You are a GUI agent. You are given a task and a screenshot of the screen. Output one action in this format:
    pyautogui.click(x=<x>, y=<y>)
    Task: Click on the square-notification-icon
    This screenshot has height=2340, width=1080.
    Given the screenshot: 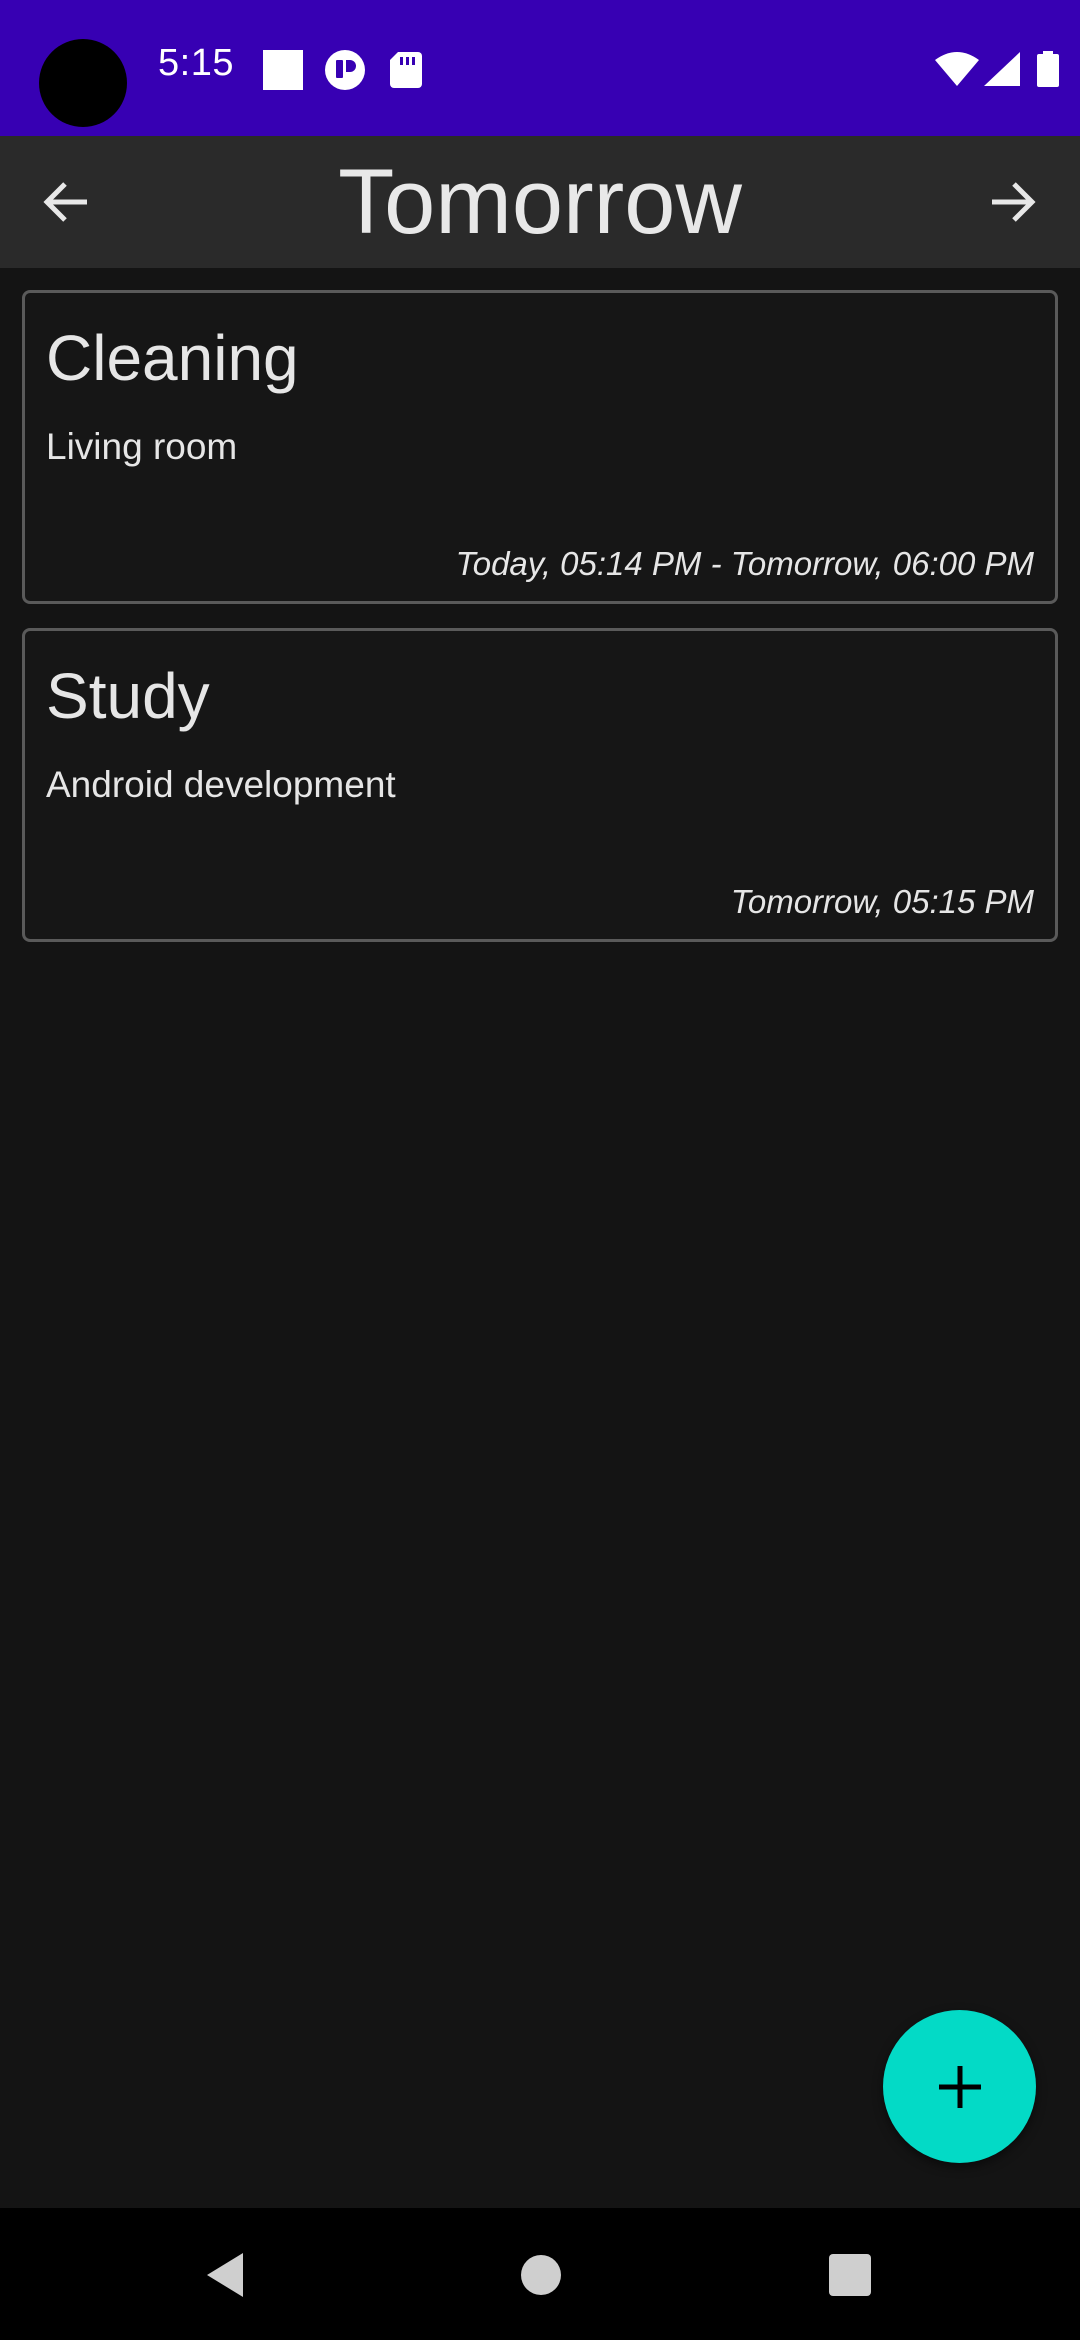 What is the action you would take?
    pyautogui.click(x=283, y=70)
    